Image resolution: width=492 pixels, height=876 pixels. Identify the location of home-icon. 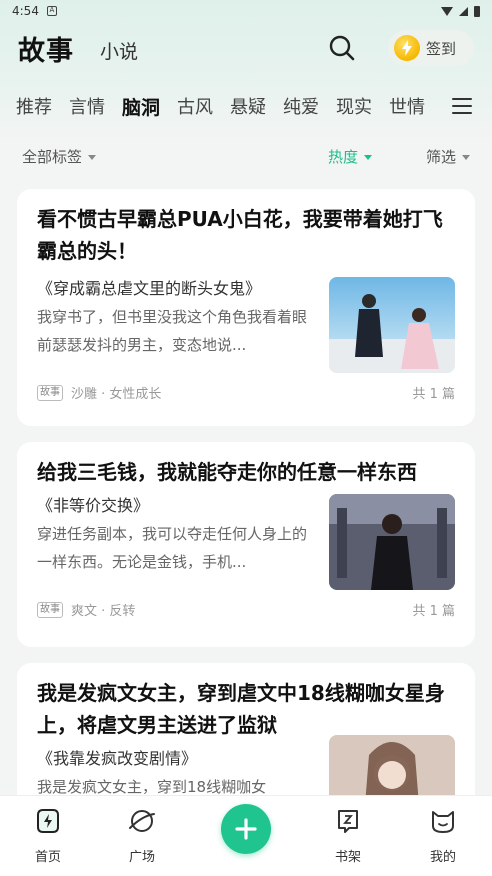
(48, 821).